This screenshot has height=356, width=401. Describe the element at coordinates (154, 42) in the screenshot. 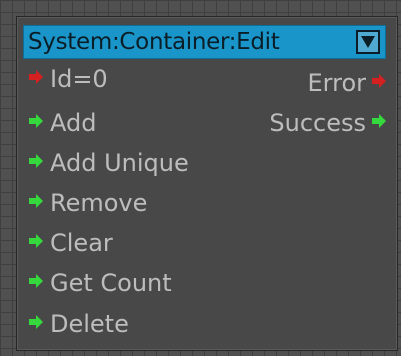

I see `node-title: System:Container:Edit` at that location.